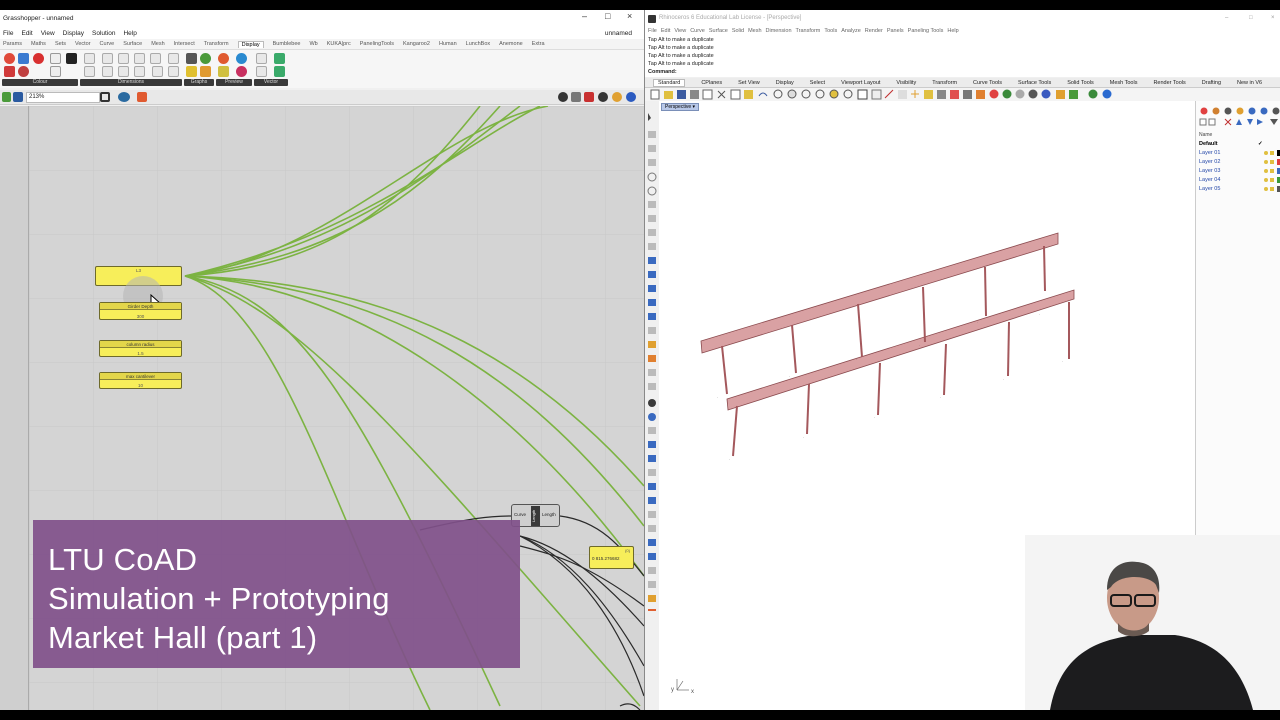 Image resolution: width=1280 pixels, height=720 pixels. Describe the element at coordinates (617, 97) in the screenshot. I see `preview-mesh-icon` at that location.